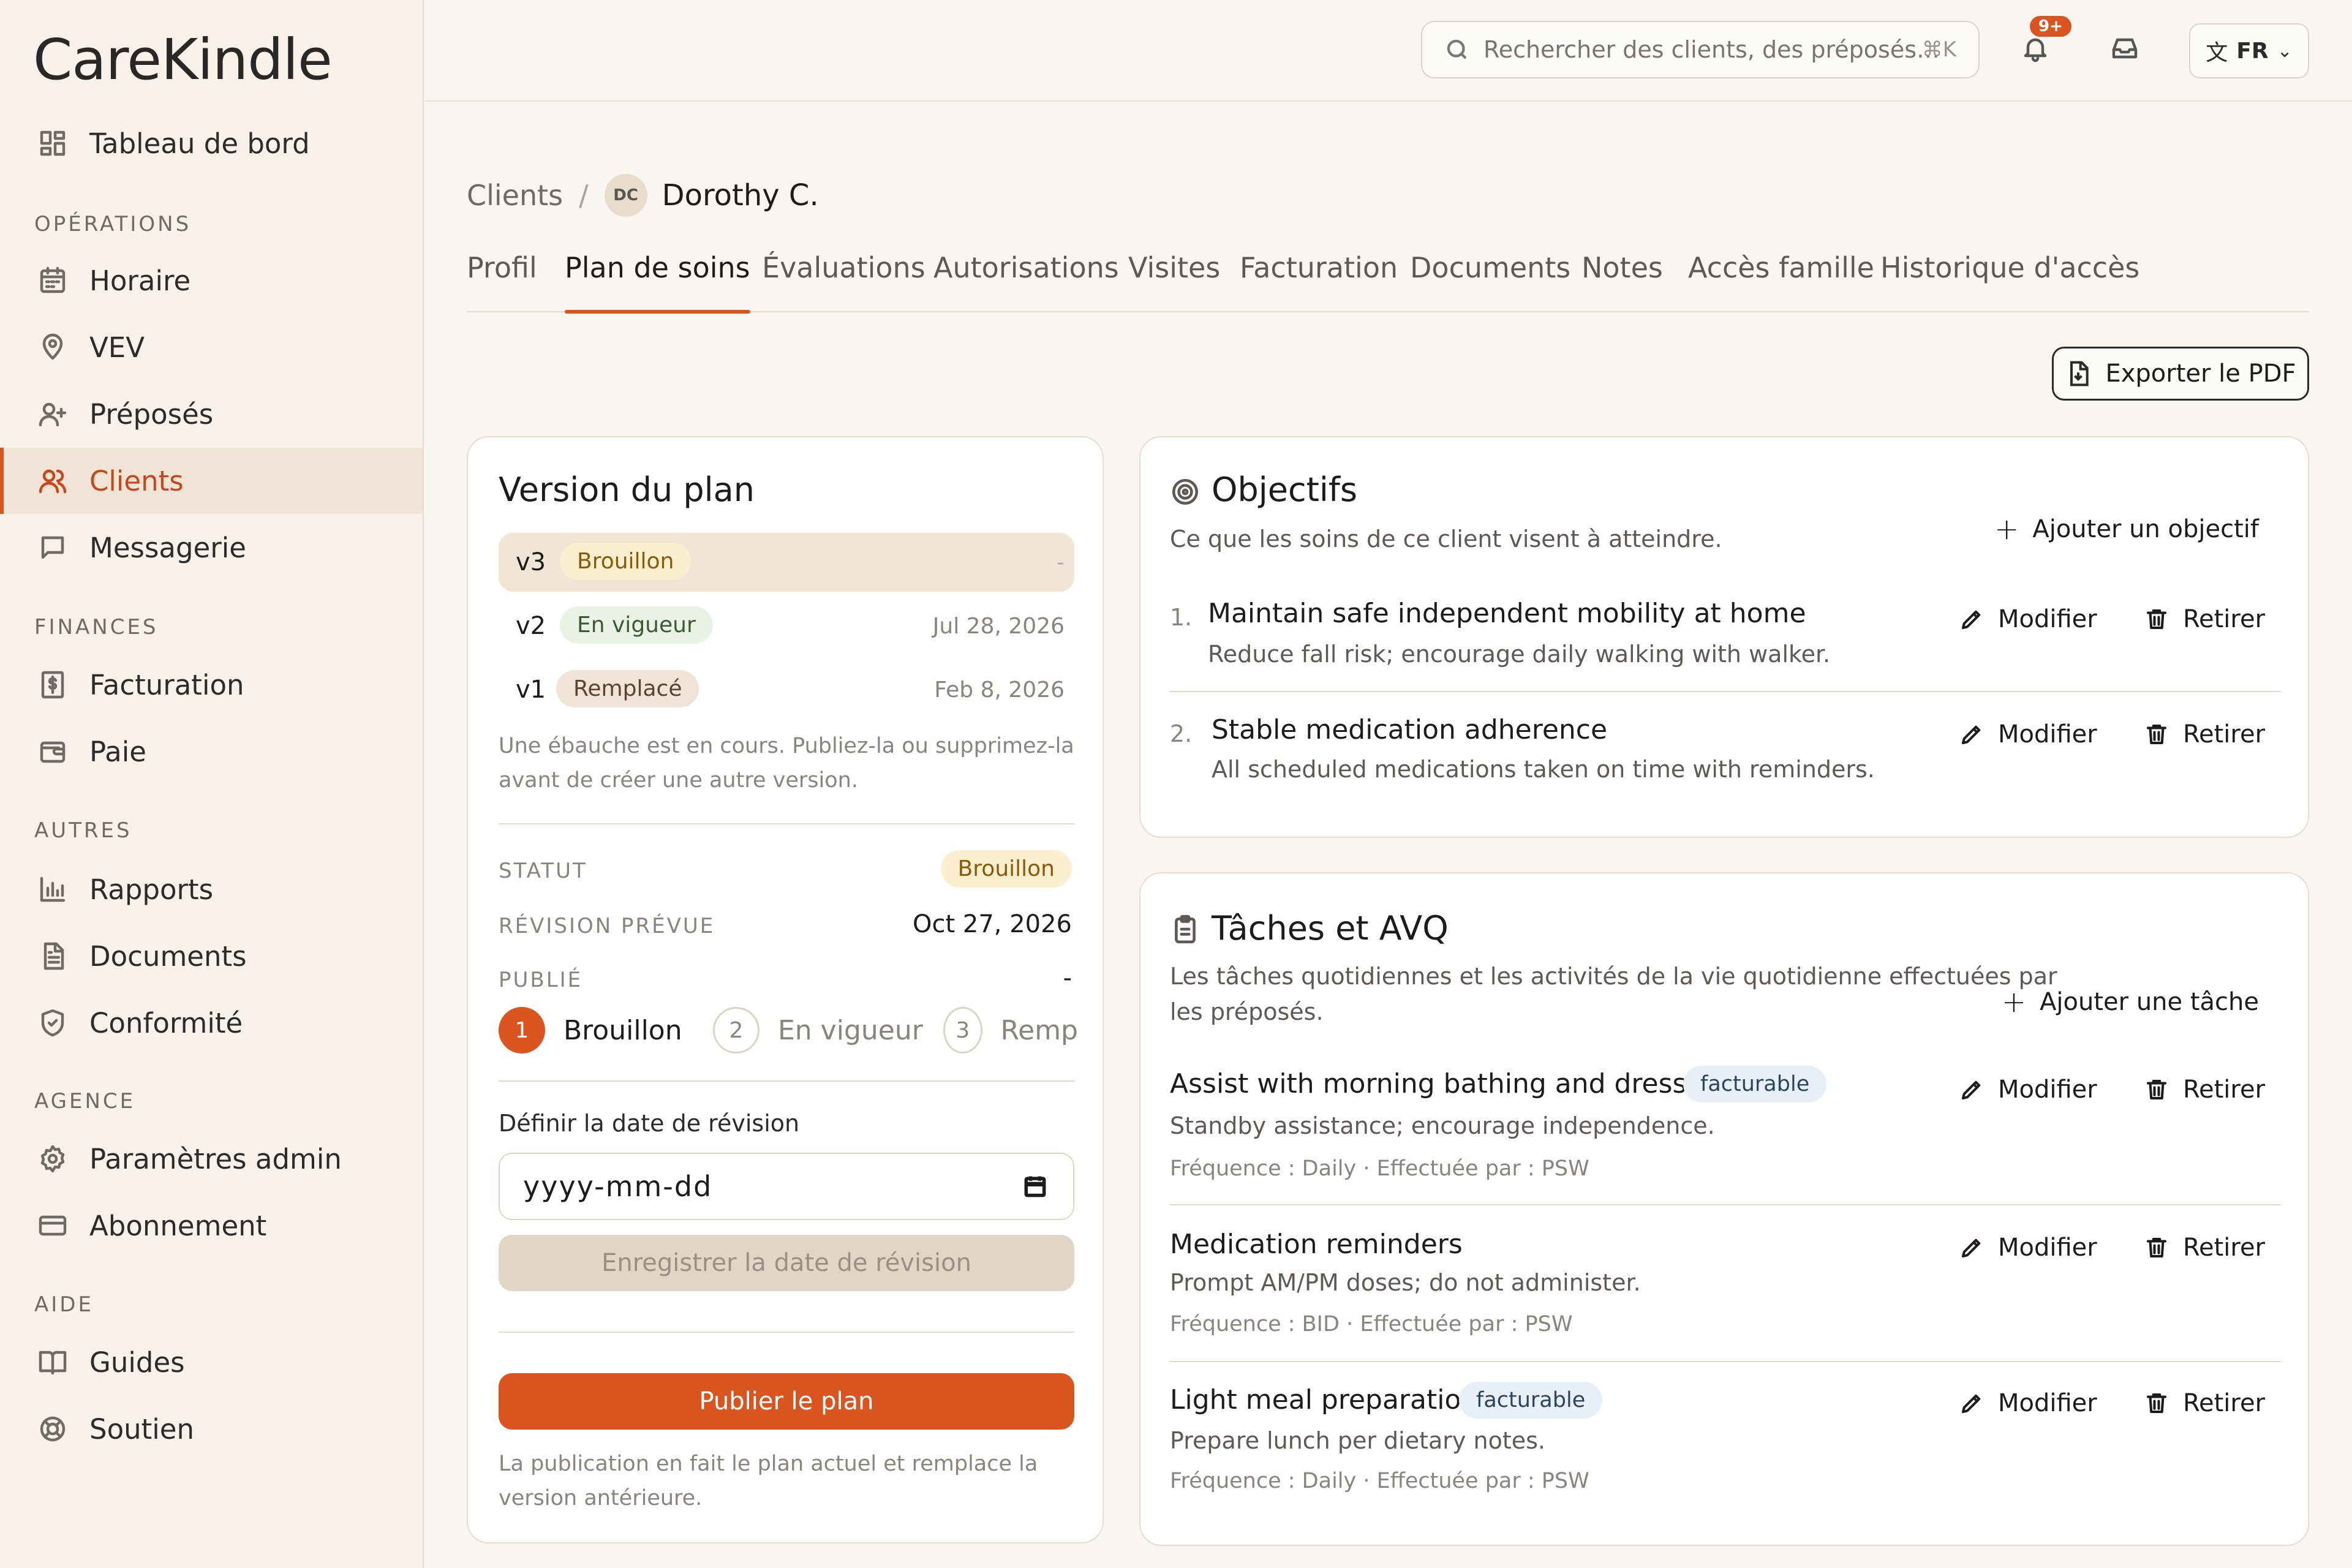 This screenshot has width=2352, height=1568. Describe the element at coordinates (786, 1186) in the screenshot. I see `review-date-input: yyyy-mm-dd` at that location.